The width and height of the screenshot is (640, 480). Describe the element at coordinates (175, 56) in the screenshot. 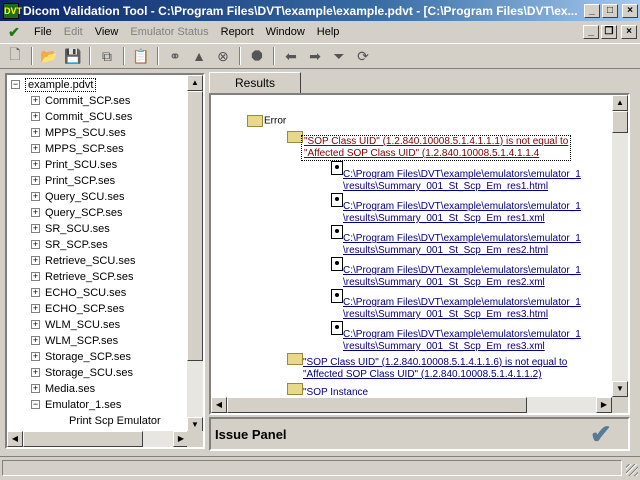

I see `binoculars-icon: ⚭` at that location.